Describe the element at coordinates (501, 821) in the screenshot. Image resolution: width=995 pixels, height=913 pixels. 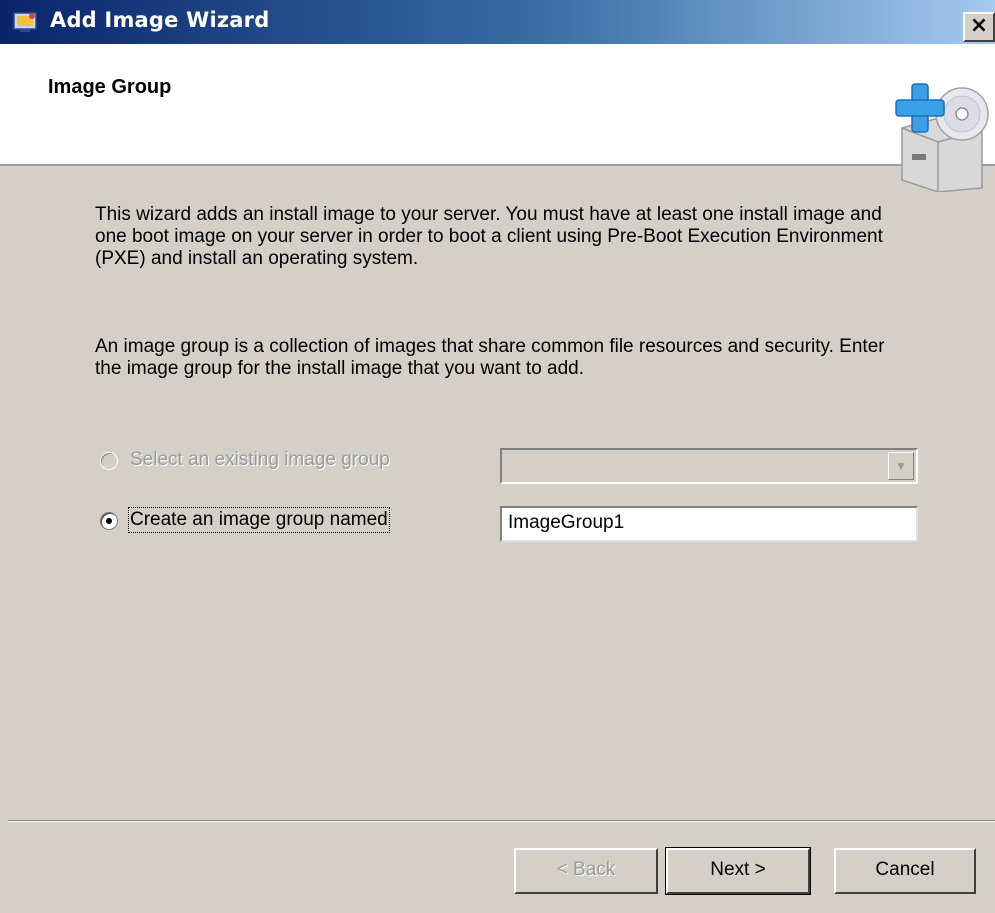
I see `footer-divider` at that location.